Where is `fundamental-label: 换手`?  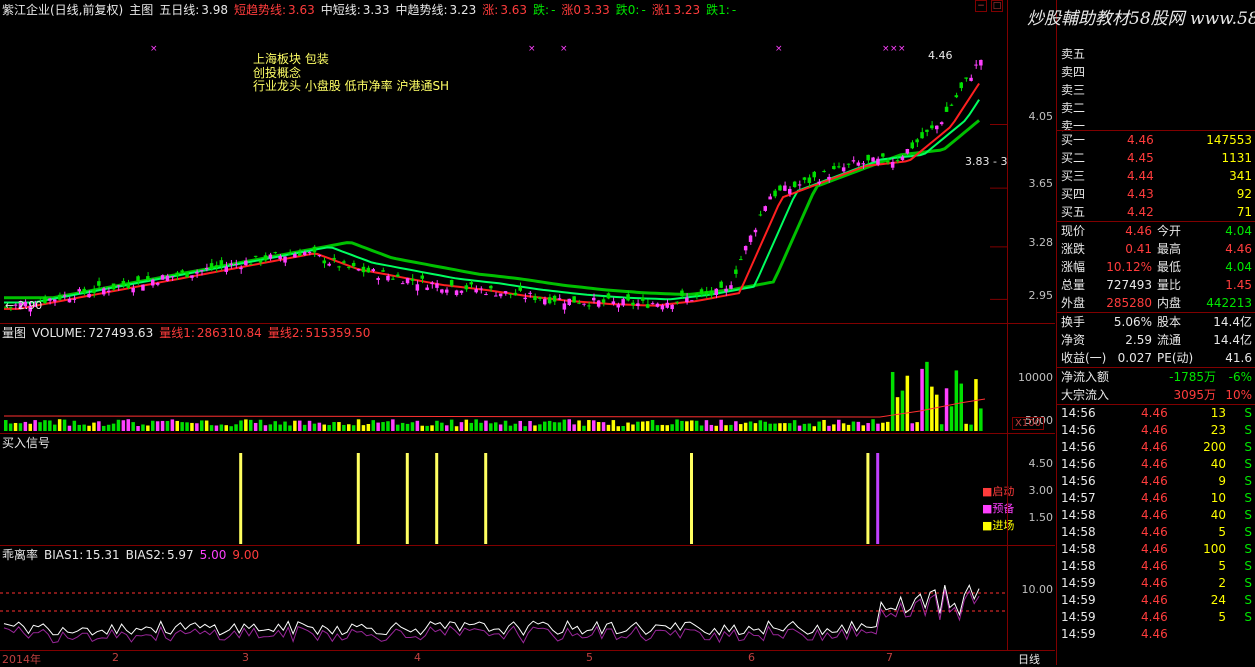 fundamental-label: 换手 is located at coordinates (1073, 322).